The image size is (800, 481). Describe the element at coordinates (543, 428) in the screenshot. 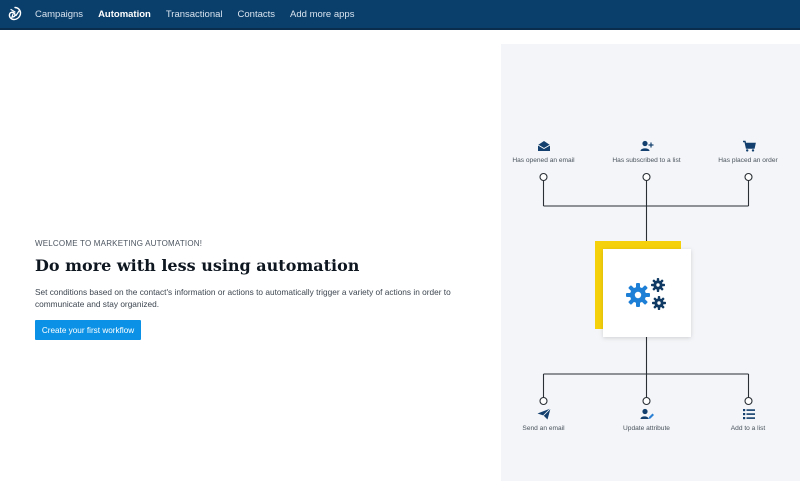

I see `action-send-email-label: Send an email` at that location.